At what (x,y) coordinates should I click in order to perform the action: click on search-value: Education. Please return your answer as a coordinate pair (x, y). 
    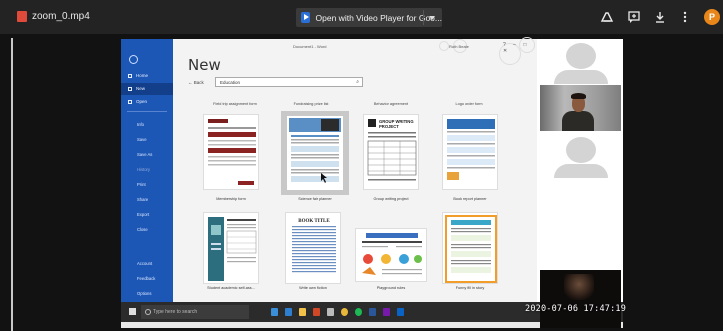
    Looking at the image, I should click on (230, 82).